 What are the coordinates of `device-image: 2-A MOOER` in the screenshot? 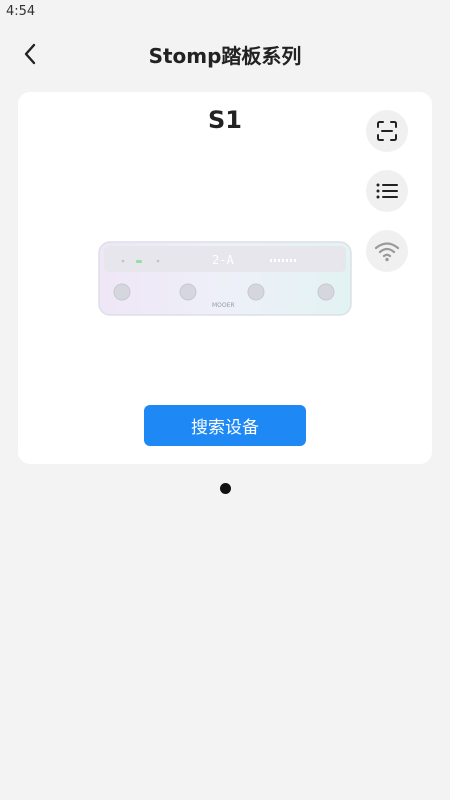 It's located at (225, 279).